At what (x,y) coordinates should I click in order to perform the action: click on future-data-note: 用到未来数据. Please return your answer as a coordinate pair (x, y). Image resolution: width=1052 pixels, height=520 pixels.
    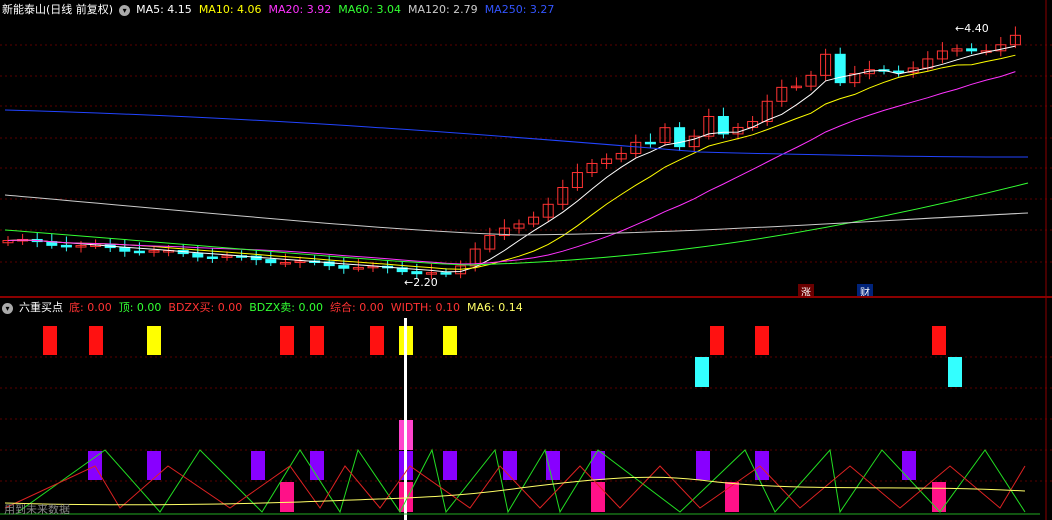
    Looking at the image, I should click on (37, 509).